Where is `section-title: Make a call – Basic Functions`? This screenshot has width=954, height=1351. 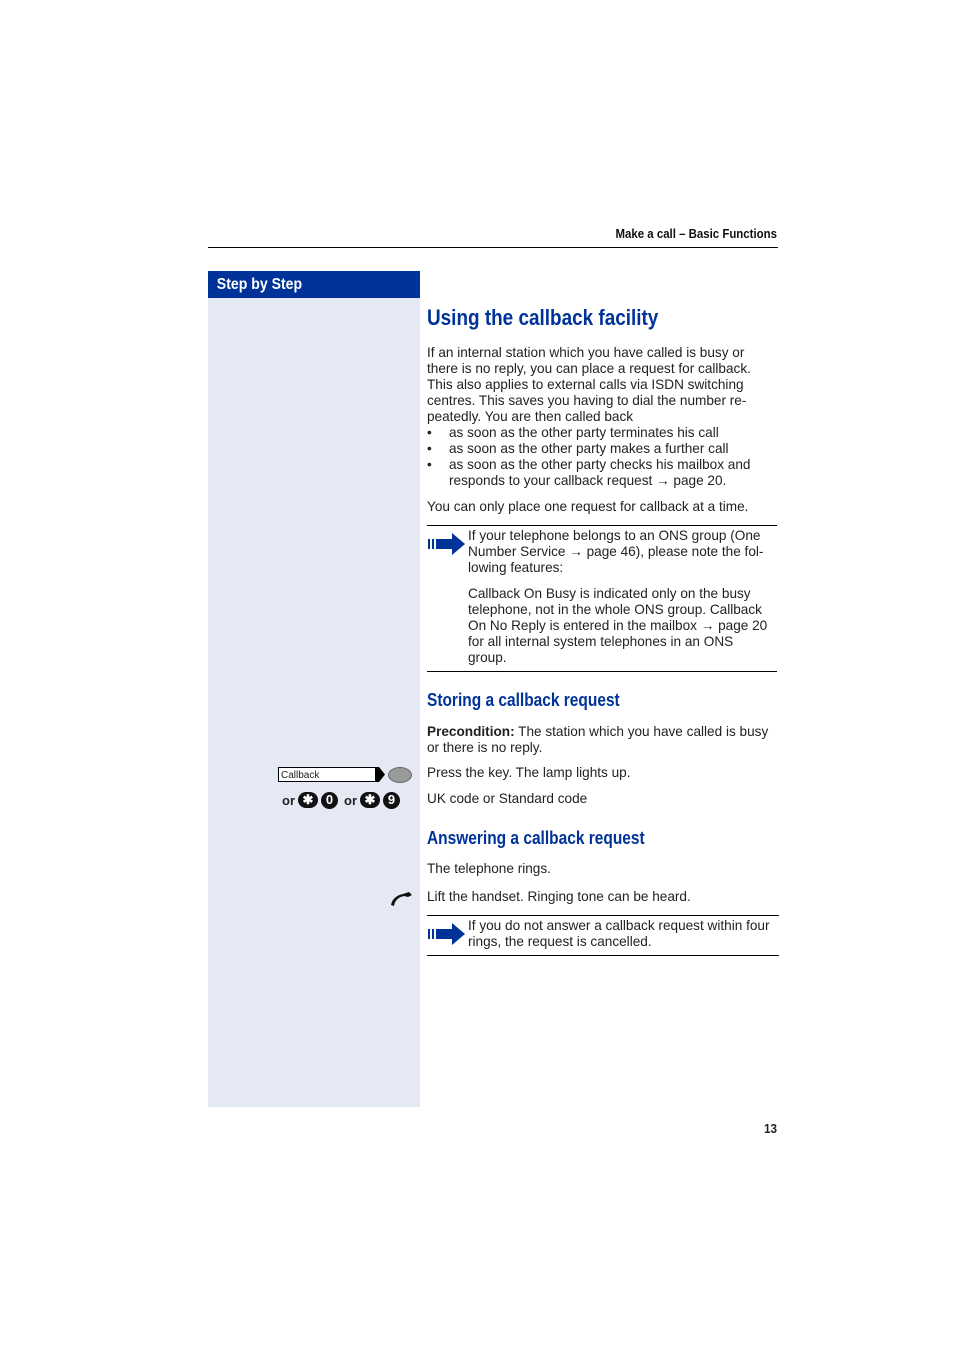 section-title: Make a call – Basic Functions is located at coordinates (696, 233).